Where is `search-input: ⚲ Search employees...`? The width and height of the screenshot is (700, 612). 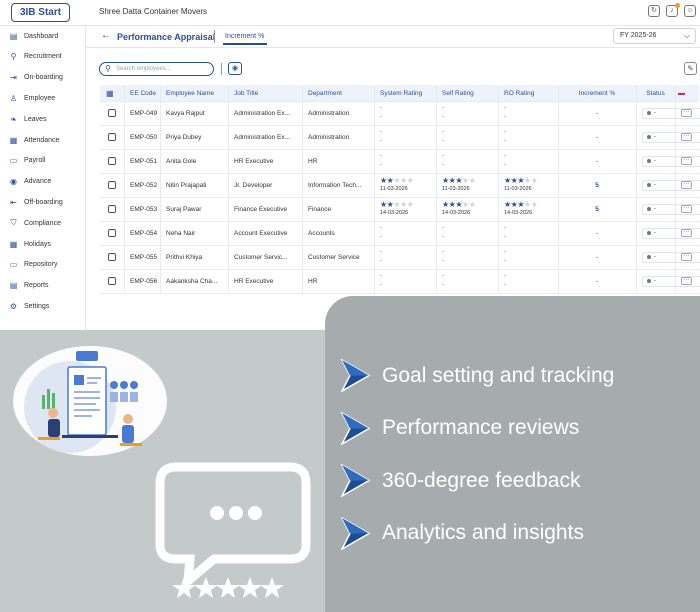 search-input: ⚲ Search employees... is located at coordinates (156, 69).